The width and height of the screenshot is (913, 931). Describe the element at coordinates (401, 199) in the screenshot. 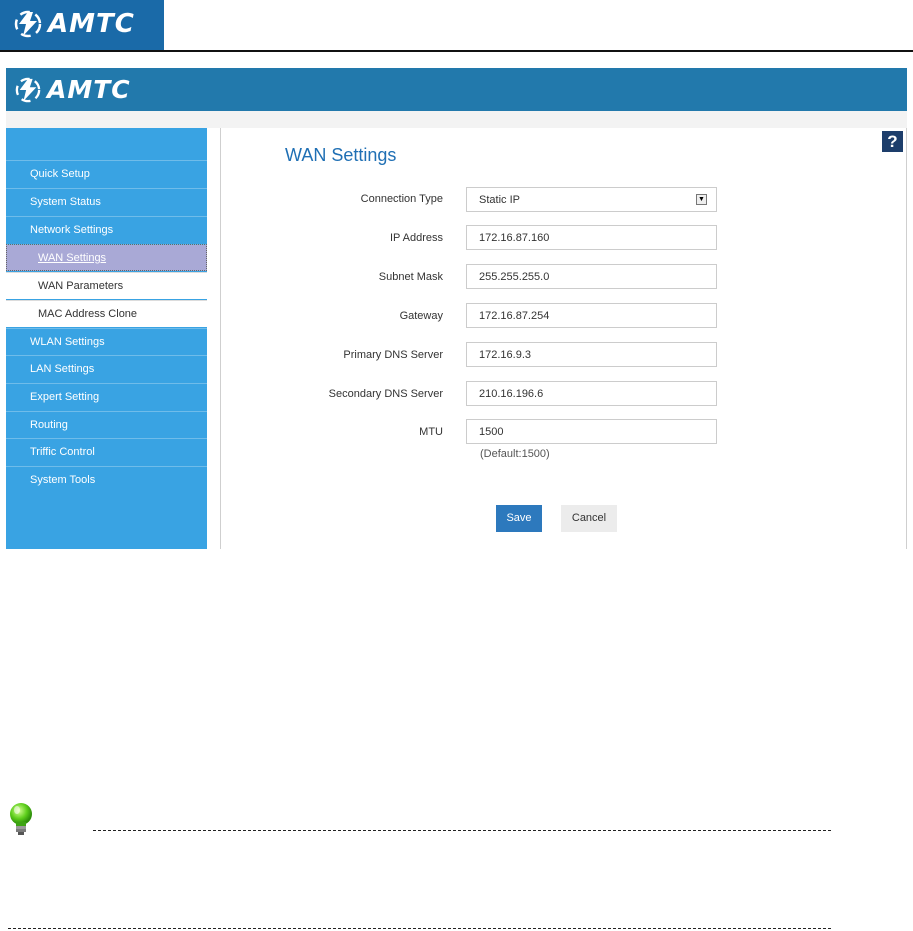

I see `connection-type-label: Connection Type` at that location.